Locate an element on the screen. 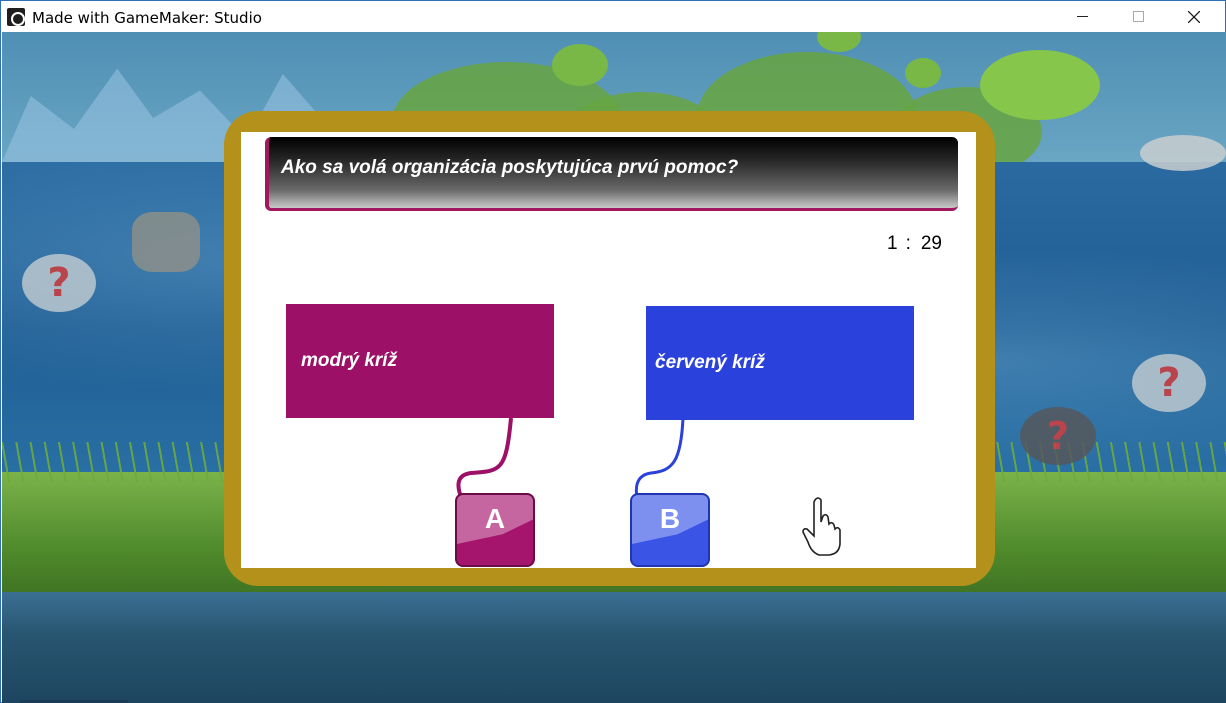  answer-a-button: A is located at coordinates (495, 530).